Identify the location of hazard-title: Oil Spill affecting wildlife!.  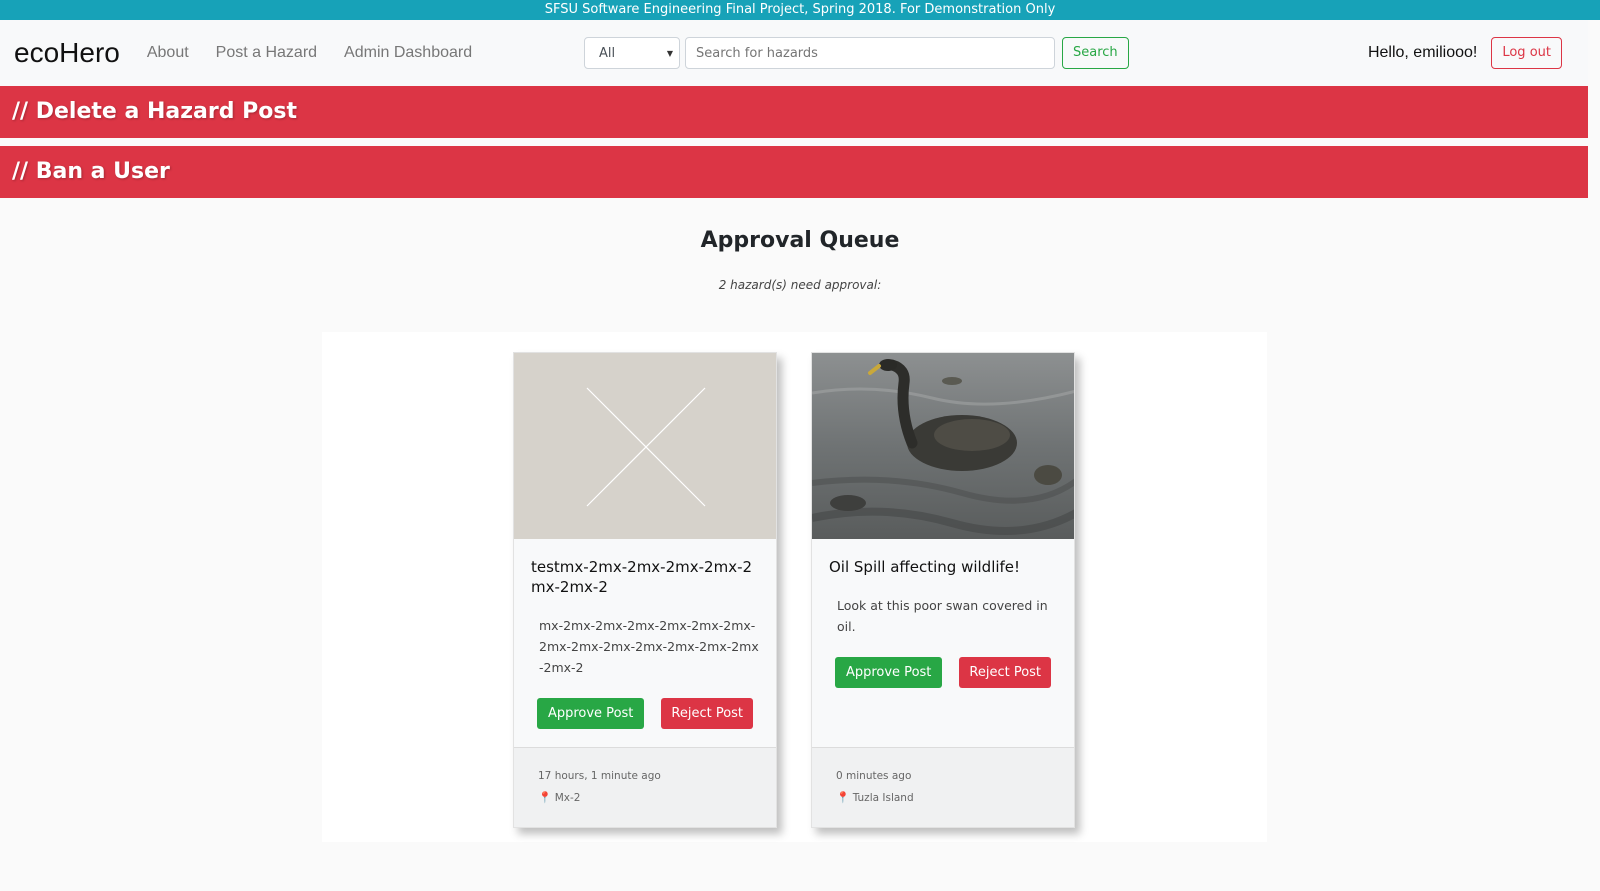
(943, 567).